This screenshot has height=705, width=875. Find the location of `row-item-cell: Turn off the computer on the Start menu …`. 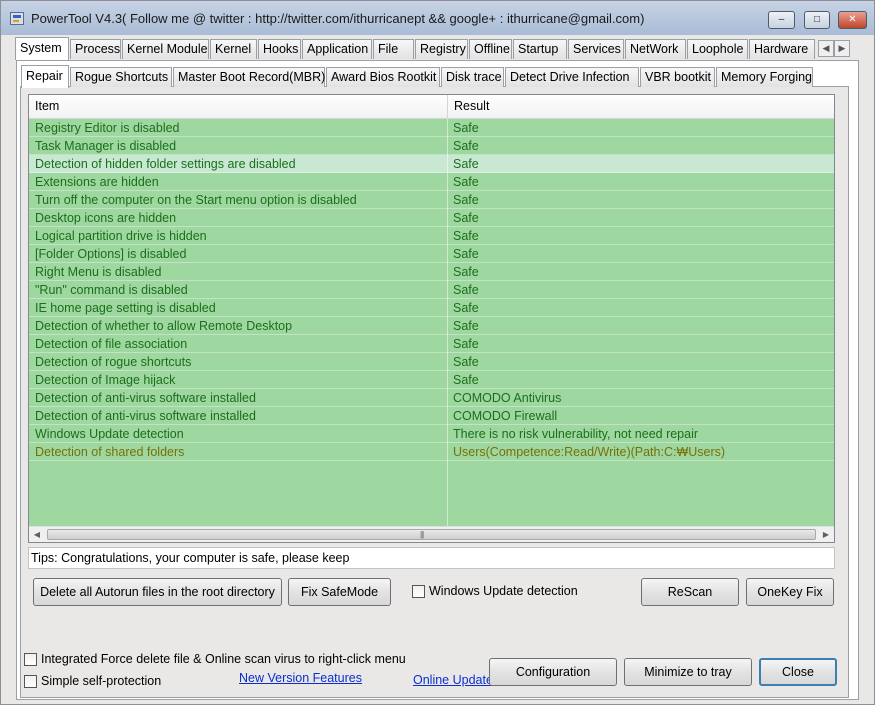

row-item-cell: Turn off the computer on the Start menu … is located at coordinates (196, 200).